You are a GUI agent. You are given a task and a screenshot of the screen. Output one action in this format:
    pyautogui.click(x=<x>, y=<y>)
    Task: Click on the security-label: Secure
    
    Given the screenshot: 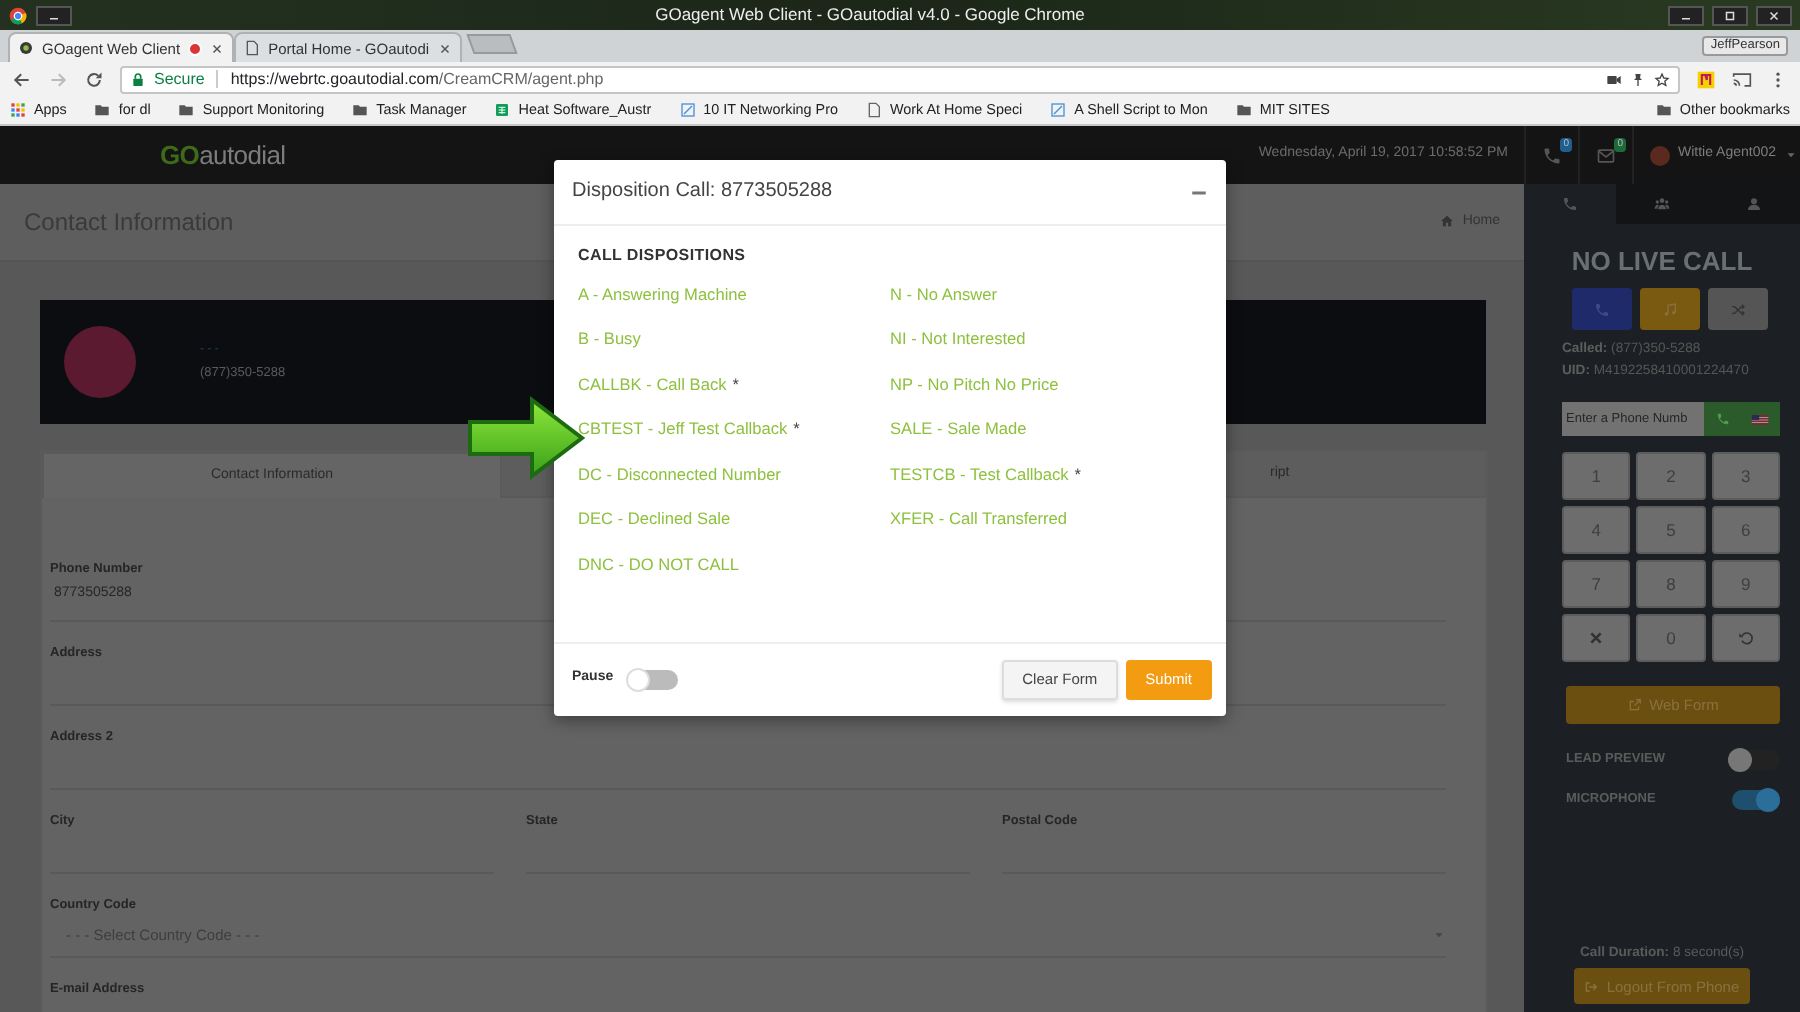 What is the action you would take?
    pyautogui.click(x=179, y=79)
    